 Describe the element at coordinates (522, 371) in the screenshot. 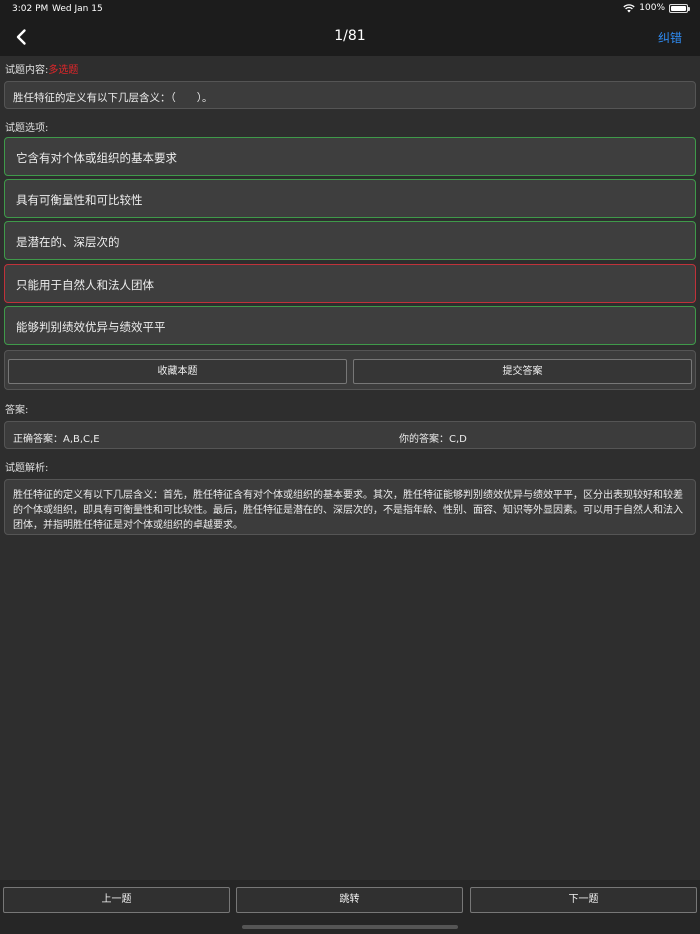

I see `submit-answer-button: 提交答案` at that location.